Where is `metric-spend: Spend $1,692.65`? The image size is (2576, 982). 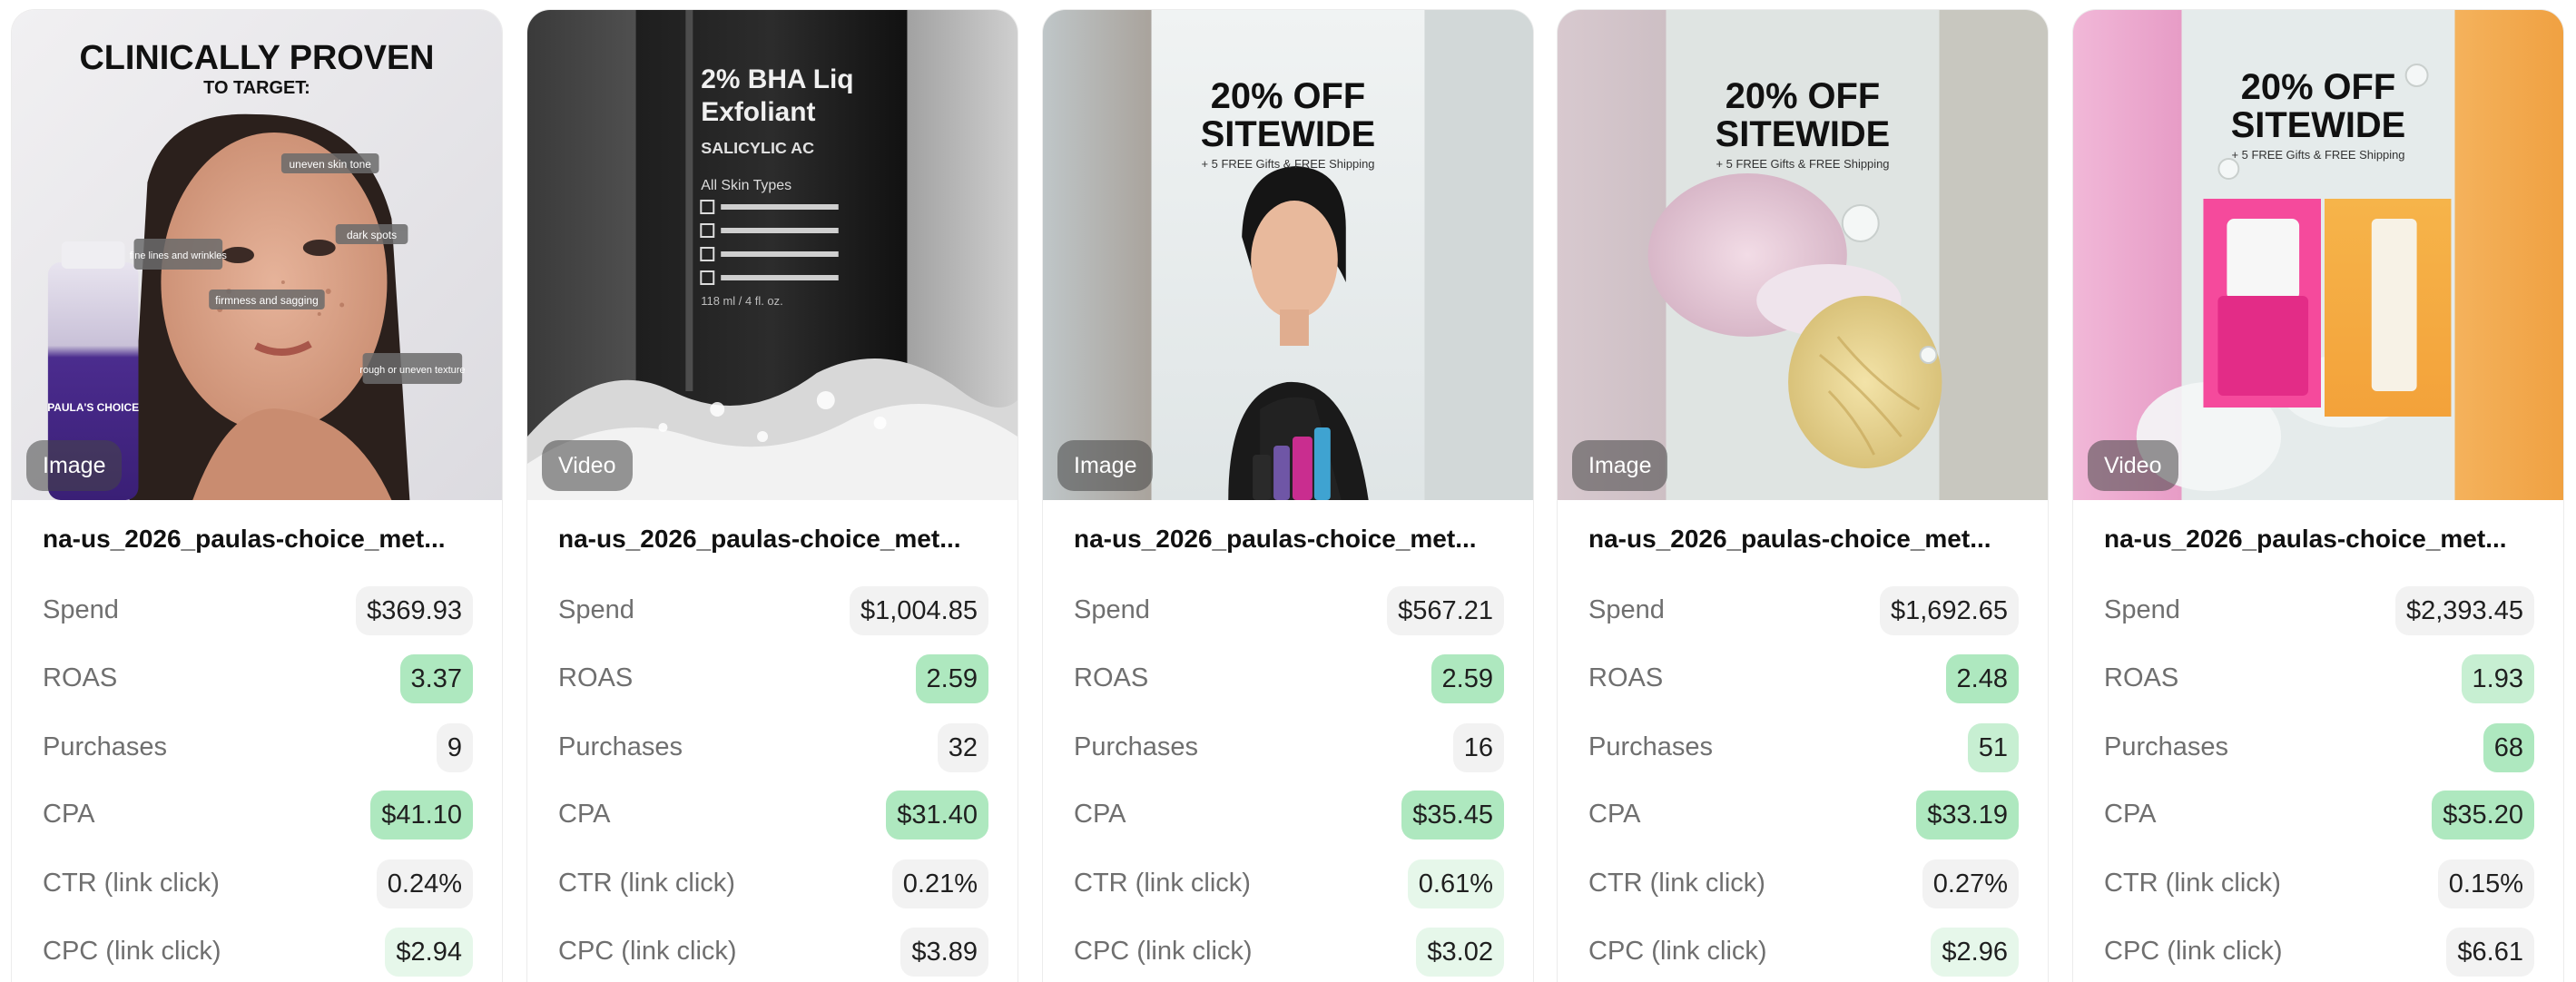
metric-spend: Spend $1,692.65 is located at coordinates (1803, 610).